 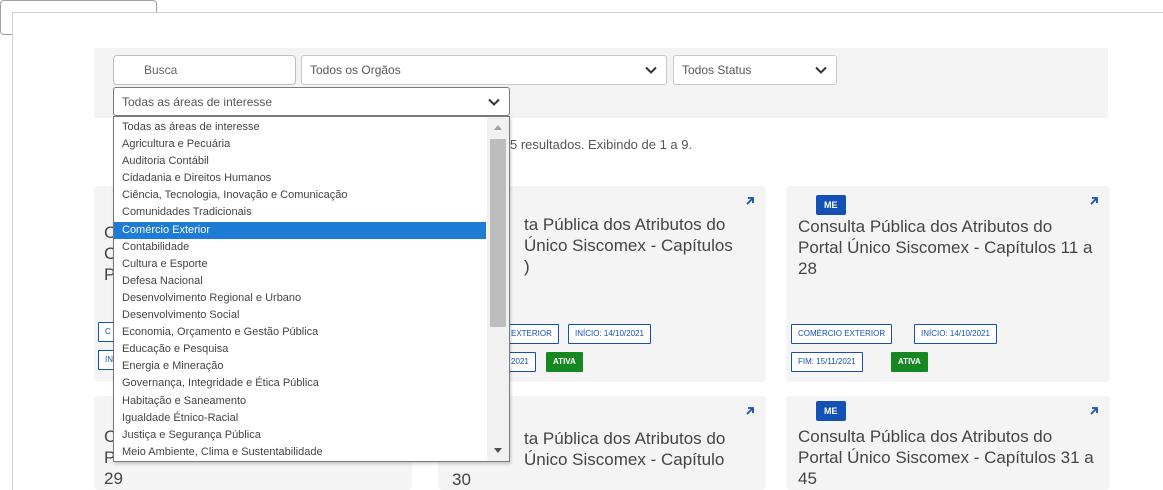 I want to click on dropdown-option: Educação e Pesquisa, so click(x=300, y=349).